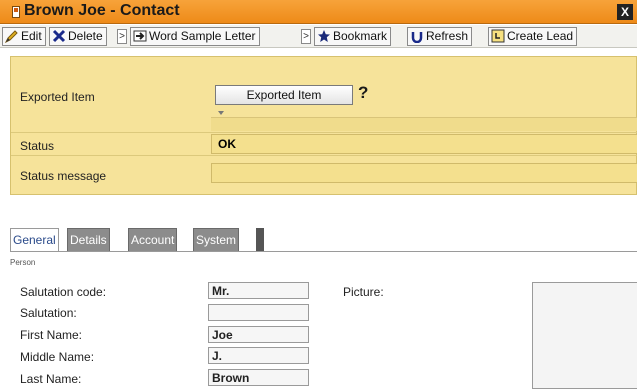 Image resolution: width=637 pixels, height=389 pixels. Describe the element at coordinates (363, 292) in the screenshot. I see `picture-label: Picture:` at that location.